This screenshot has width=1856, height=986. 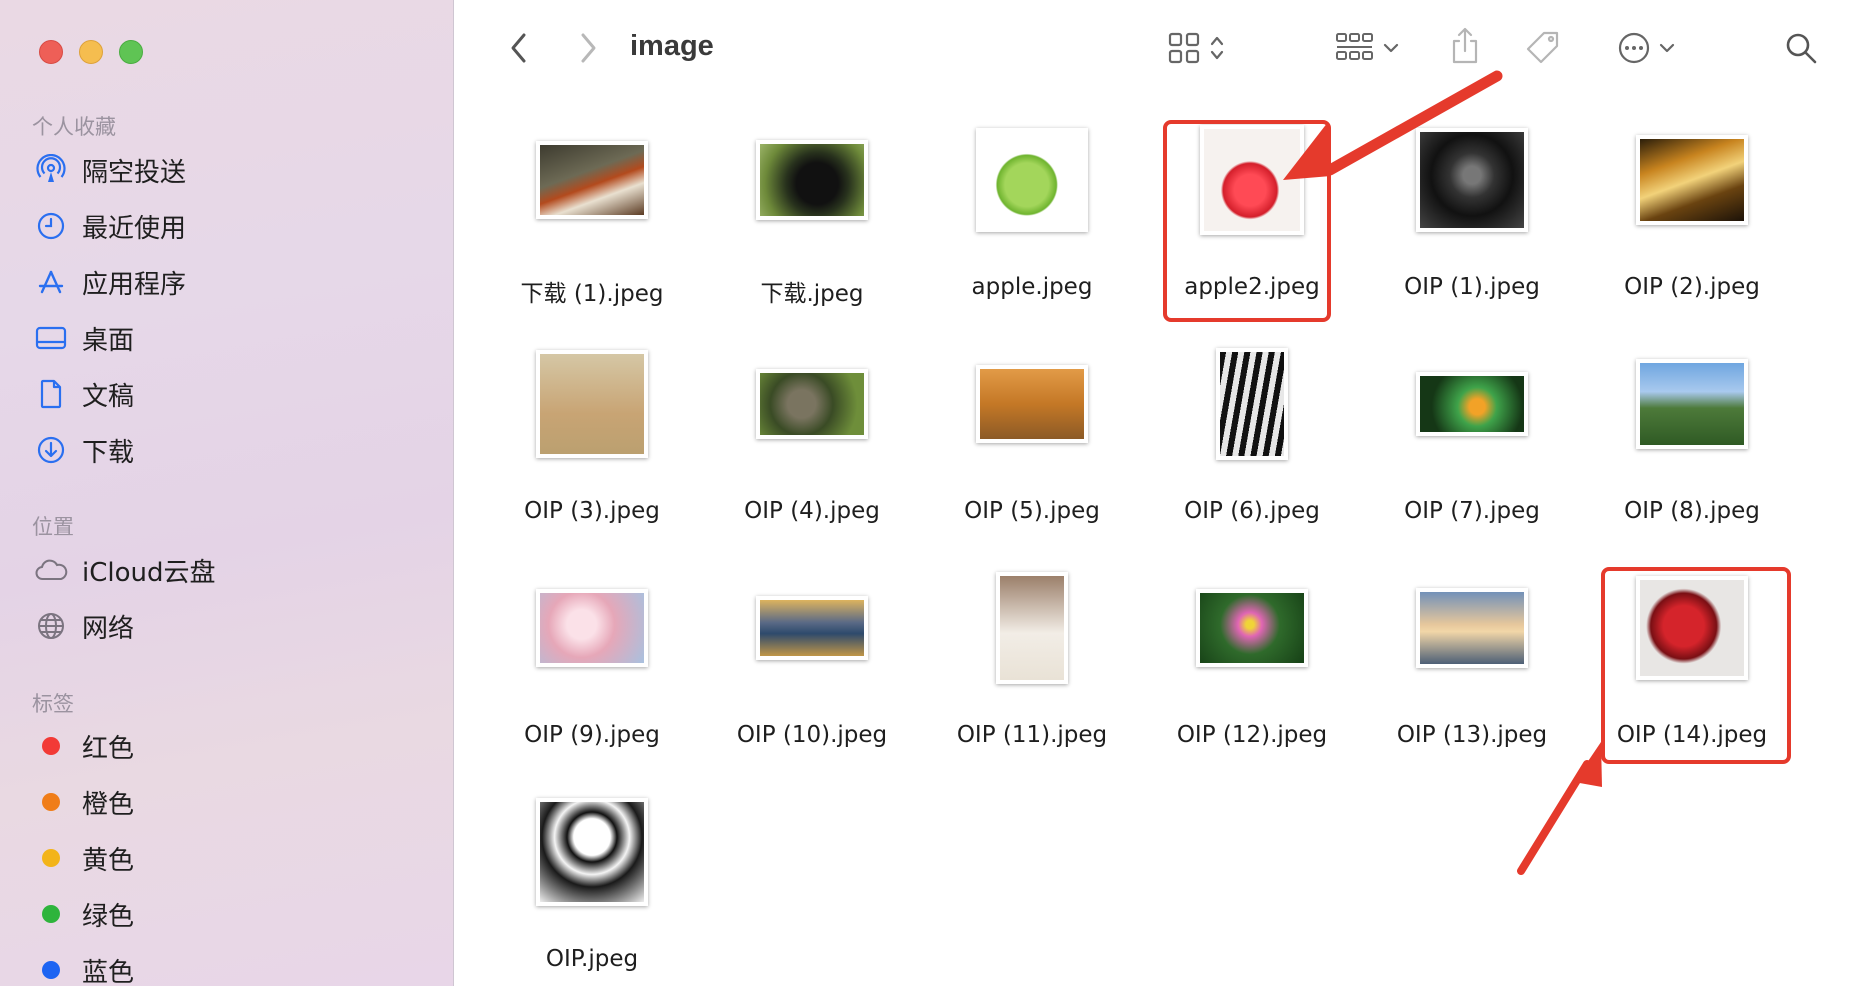 I want to click on file-item: OIP (13).jpeg, so click(x=1472, y=668).